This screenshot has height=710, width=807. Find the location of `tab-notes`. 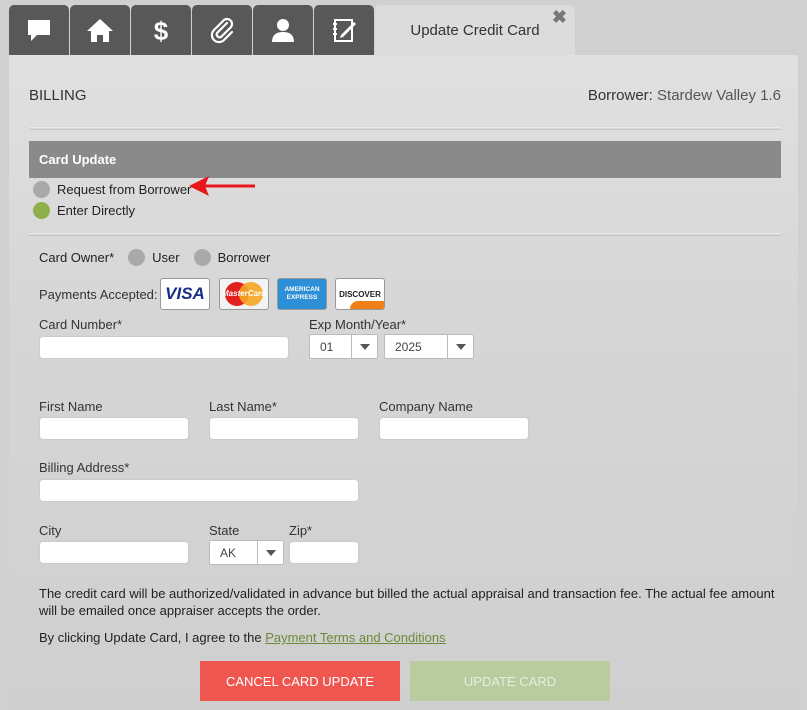

tab-notes is located at coordinates (344, 30).